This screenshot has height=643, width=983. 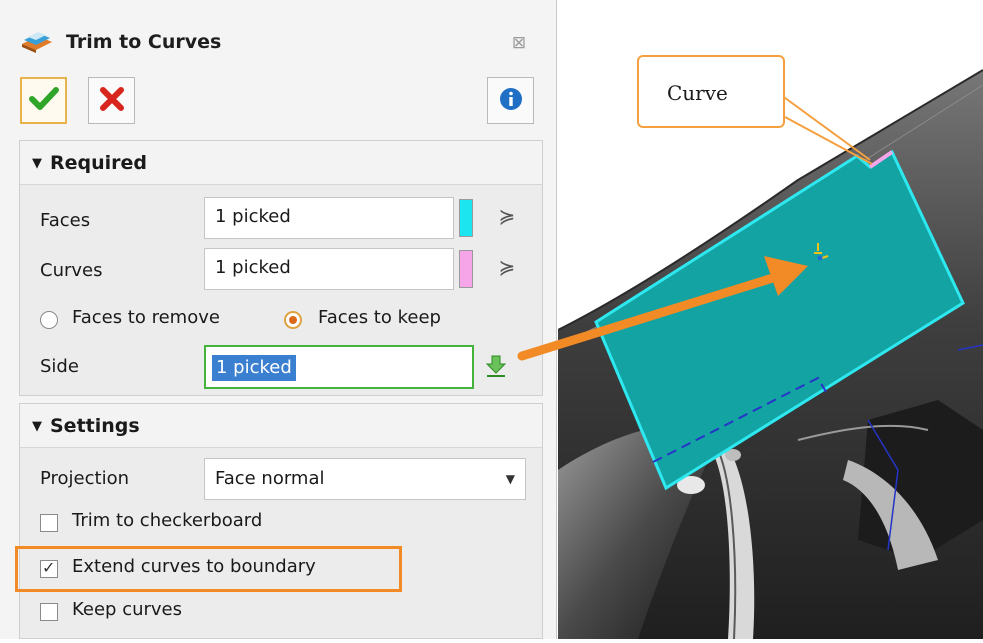 What do you see at coordinates (281, 163) in the screenshot?
I see `required-header: ▼ Required` at bounding box center [281, 163].